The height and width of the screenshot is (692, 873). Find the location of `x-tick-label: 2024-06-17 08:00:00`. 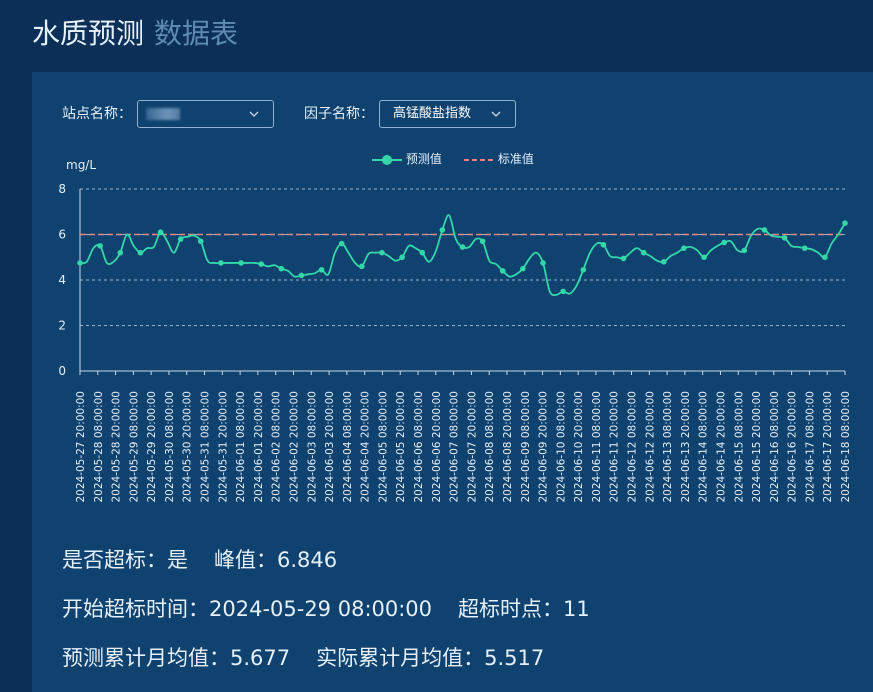

x-tick-label: 2024-06-17 08:00:00 is located at coordinates (810, 447).